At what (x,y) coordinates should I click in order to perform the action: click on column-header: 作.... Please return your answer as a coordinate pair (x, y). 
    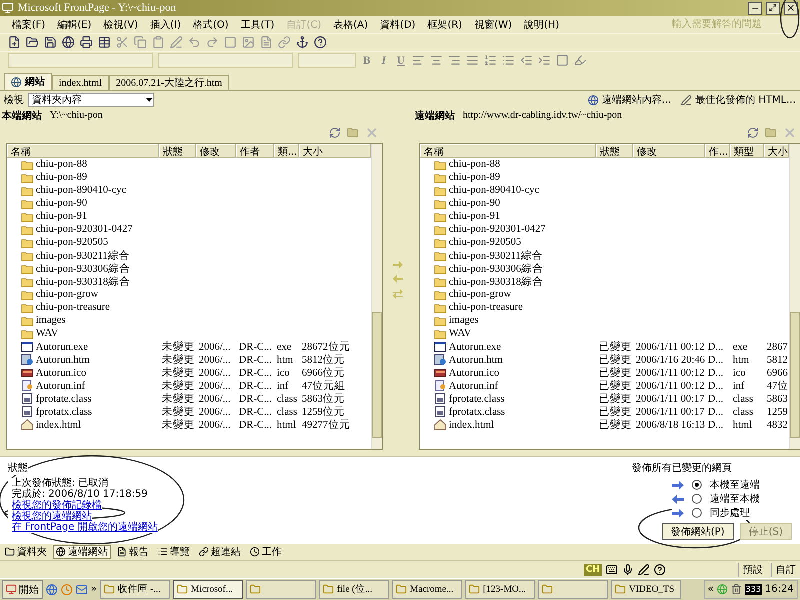
    Looking at the image, I should click on (717, 151).